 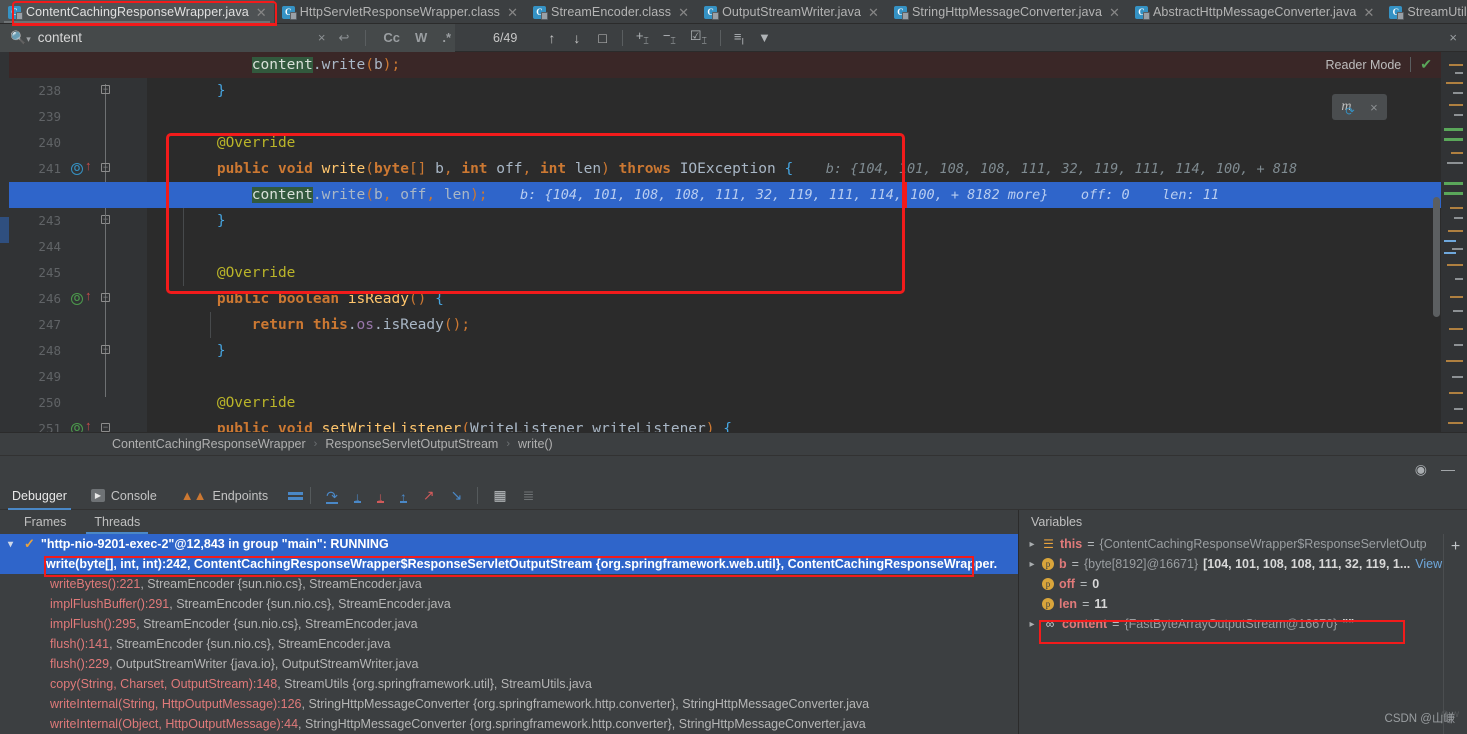 I want to click on whole-words-toggle: W, so click(x=421, y=37).